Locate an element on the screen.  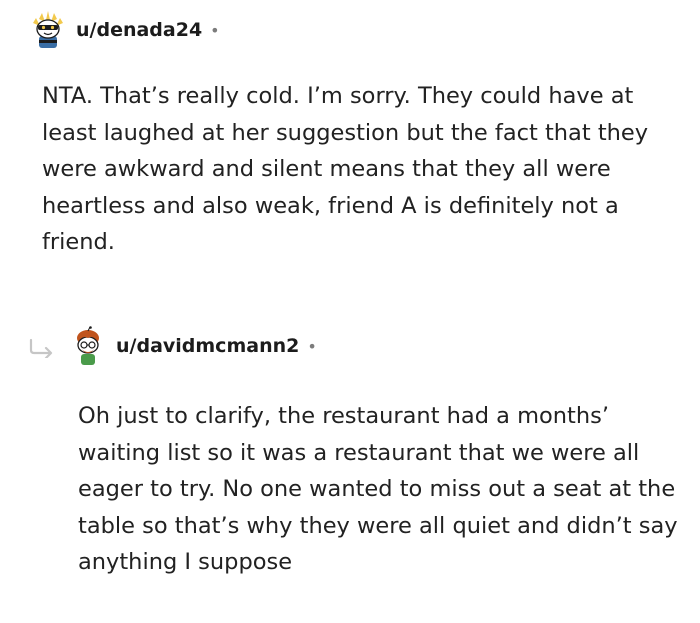
reply-arrow-icon is located at coordinates (41, 348).